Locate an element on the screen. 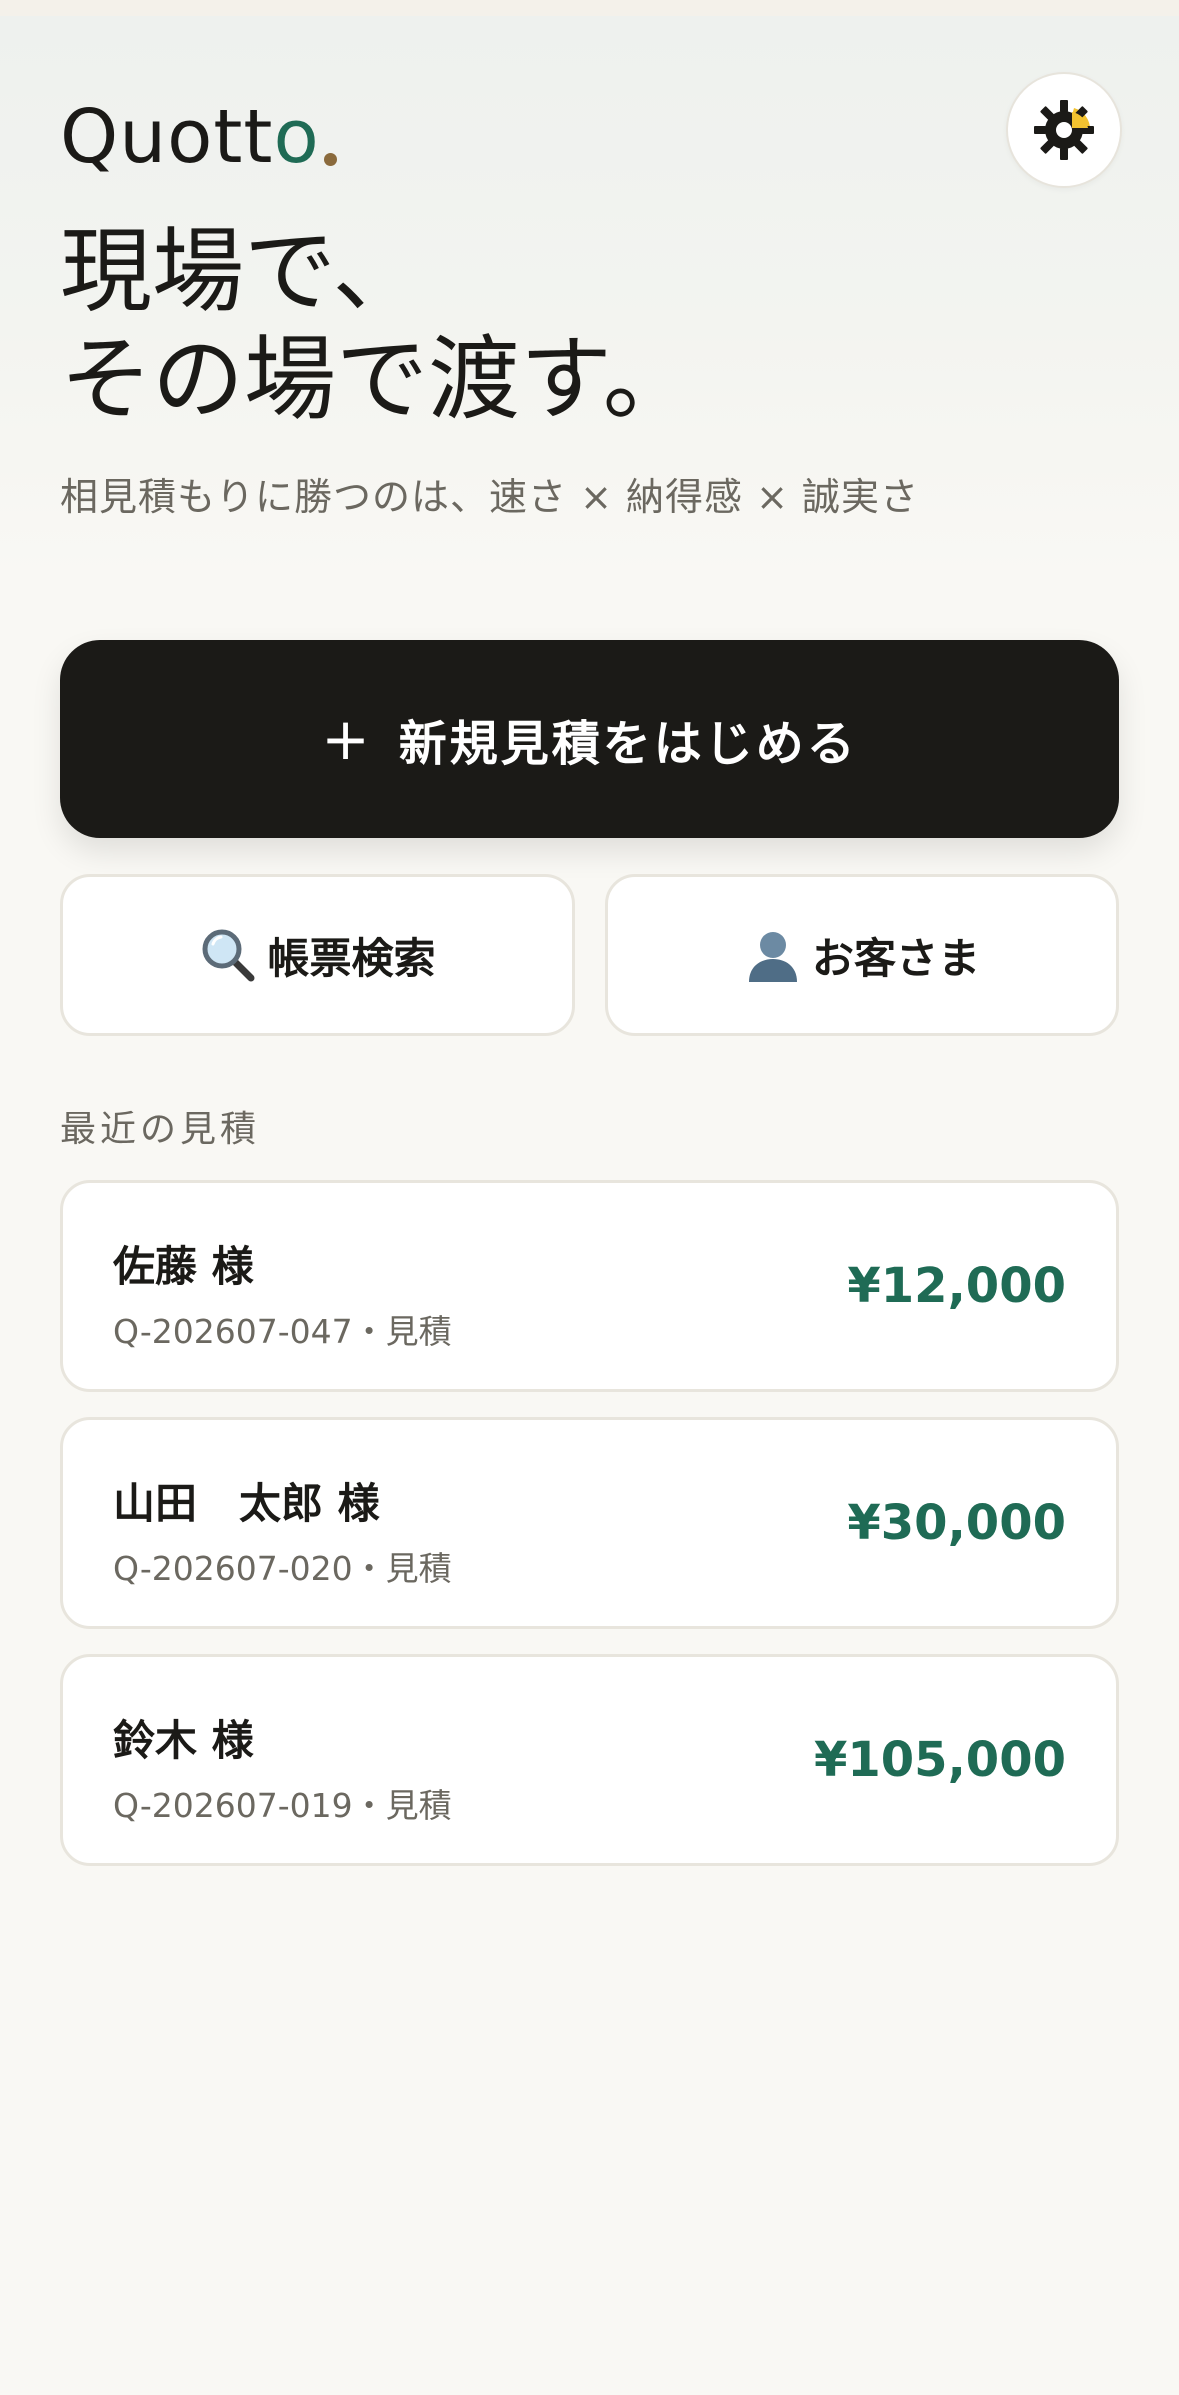 The height and width of the screenshot is (2395, 1179). customers-button: お客さま is located at coordinates (862, 955).